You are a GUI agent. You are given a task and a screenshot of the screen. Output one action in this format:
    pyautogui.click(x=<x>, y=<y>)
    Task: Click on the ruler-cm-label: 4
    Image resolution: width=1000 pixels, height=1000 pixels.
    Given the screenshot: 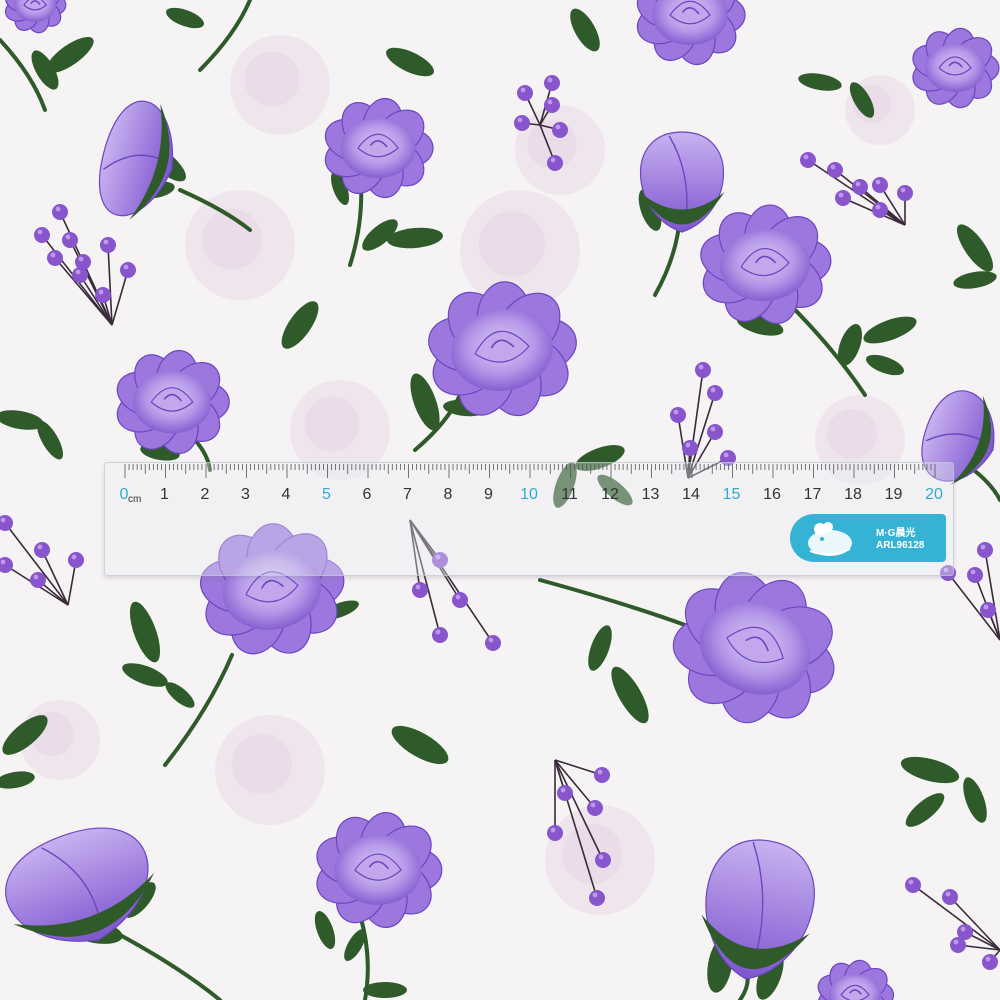 What is the action you would take?
    pyautogui.click(x=286, y=494)
    